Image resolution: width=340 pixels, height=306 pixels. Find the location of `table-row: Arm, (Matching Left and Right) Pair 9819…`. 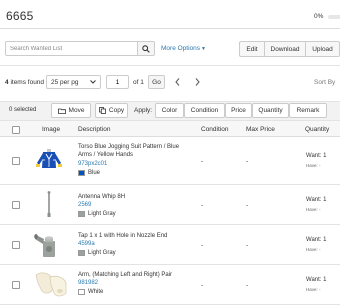

table-row: Arm, (Matching Left and Right) Pair 9819… is located at coordinates (170, 285).